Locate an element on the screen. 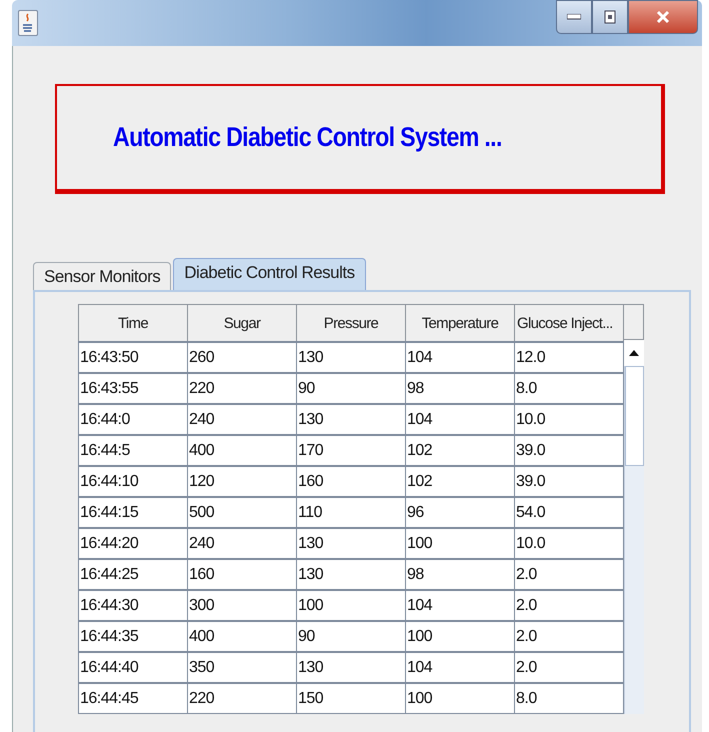 This screenshot has width=709, height=732. close-icon is located at coordinates (663, 17).